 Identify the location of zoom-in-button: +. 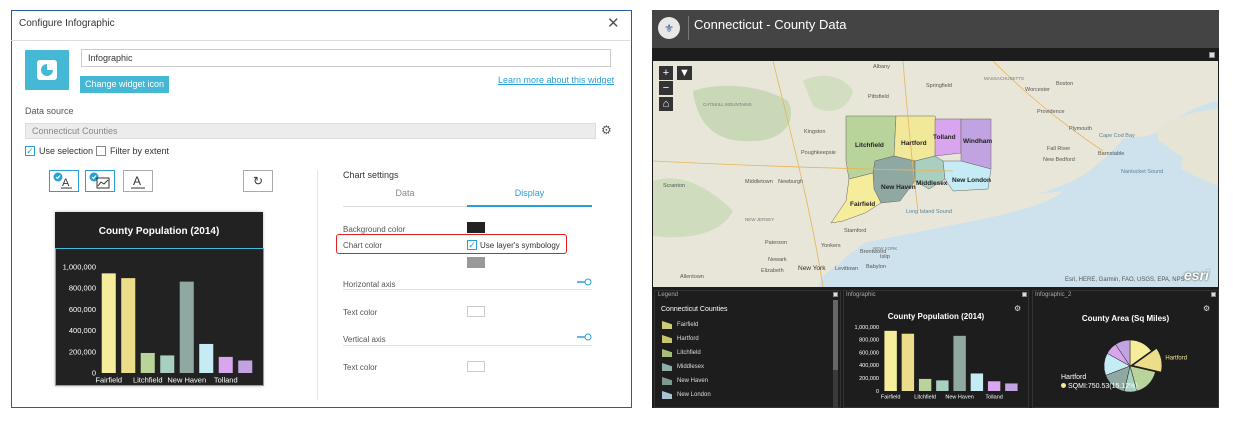
(666, 73).